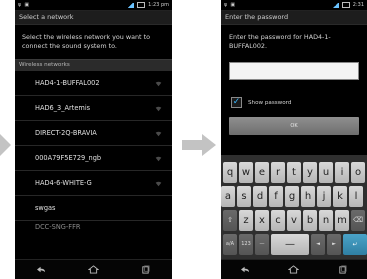 Image resolution: width=367 pixels, height=279 pixels. Describe the element at coordinates (278, 220) in the screenshot. I see `key: c` at that location.